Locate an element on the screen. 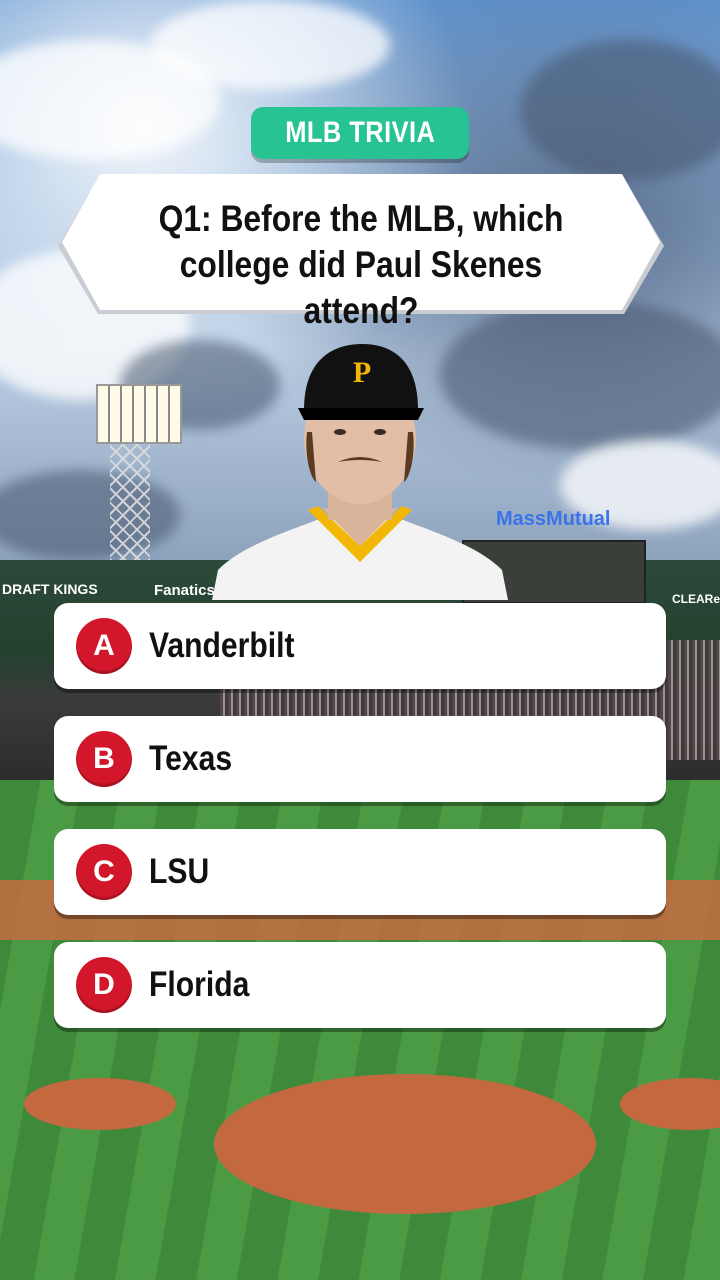  stadium-lights is located at coordinates (139, 414).